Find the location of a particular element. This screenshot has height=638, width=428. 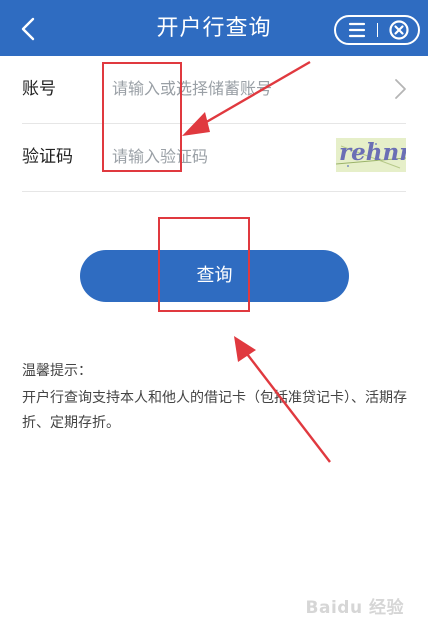

captcha-text: rehnr is located at coordinates (372, 152).